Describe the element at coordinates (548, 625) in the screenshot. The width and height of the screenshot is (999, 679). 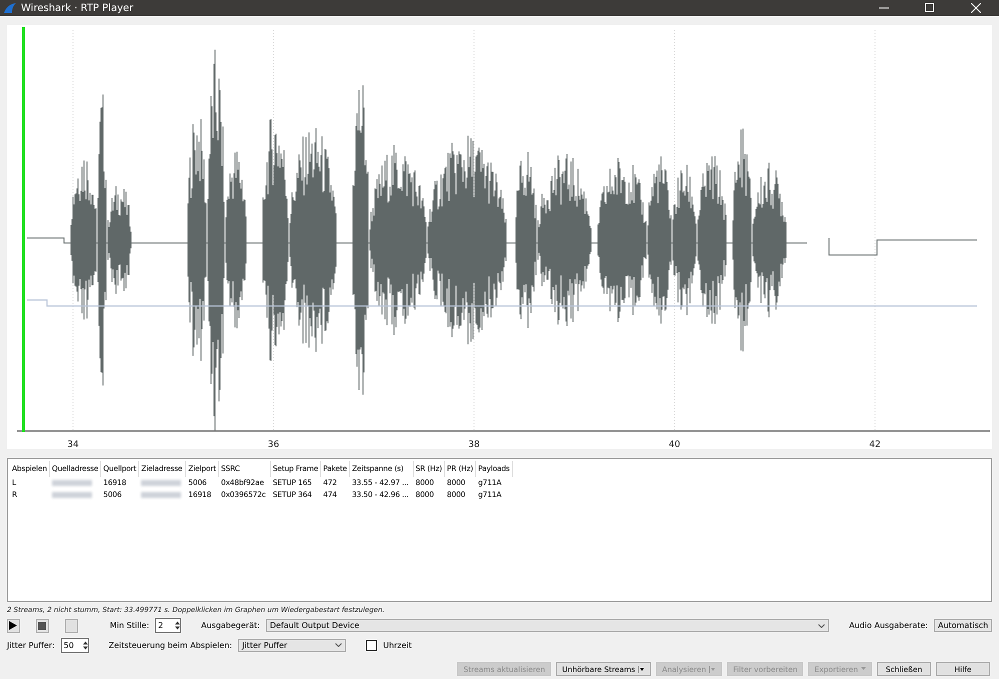
I see `output-device-dropdown: Default Output Device` at that location.